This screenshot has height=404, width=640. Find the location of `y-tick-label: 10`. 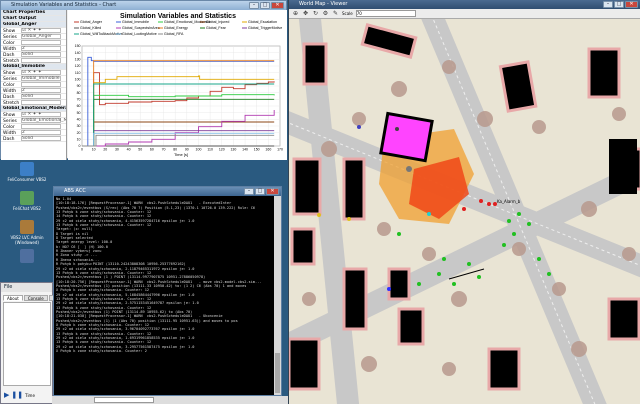

y-tick-label: 10 is located at coordinates (79, 140).